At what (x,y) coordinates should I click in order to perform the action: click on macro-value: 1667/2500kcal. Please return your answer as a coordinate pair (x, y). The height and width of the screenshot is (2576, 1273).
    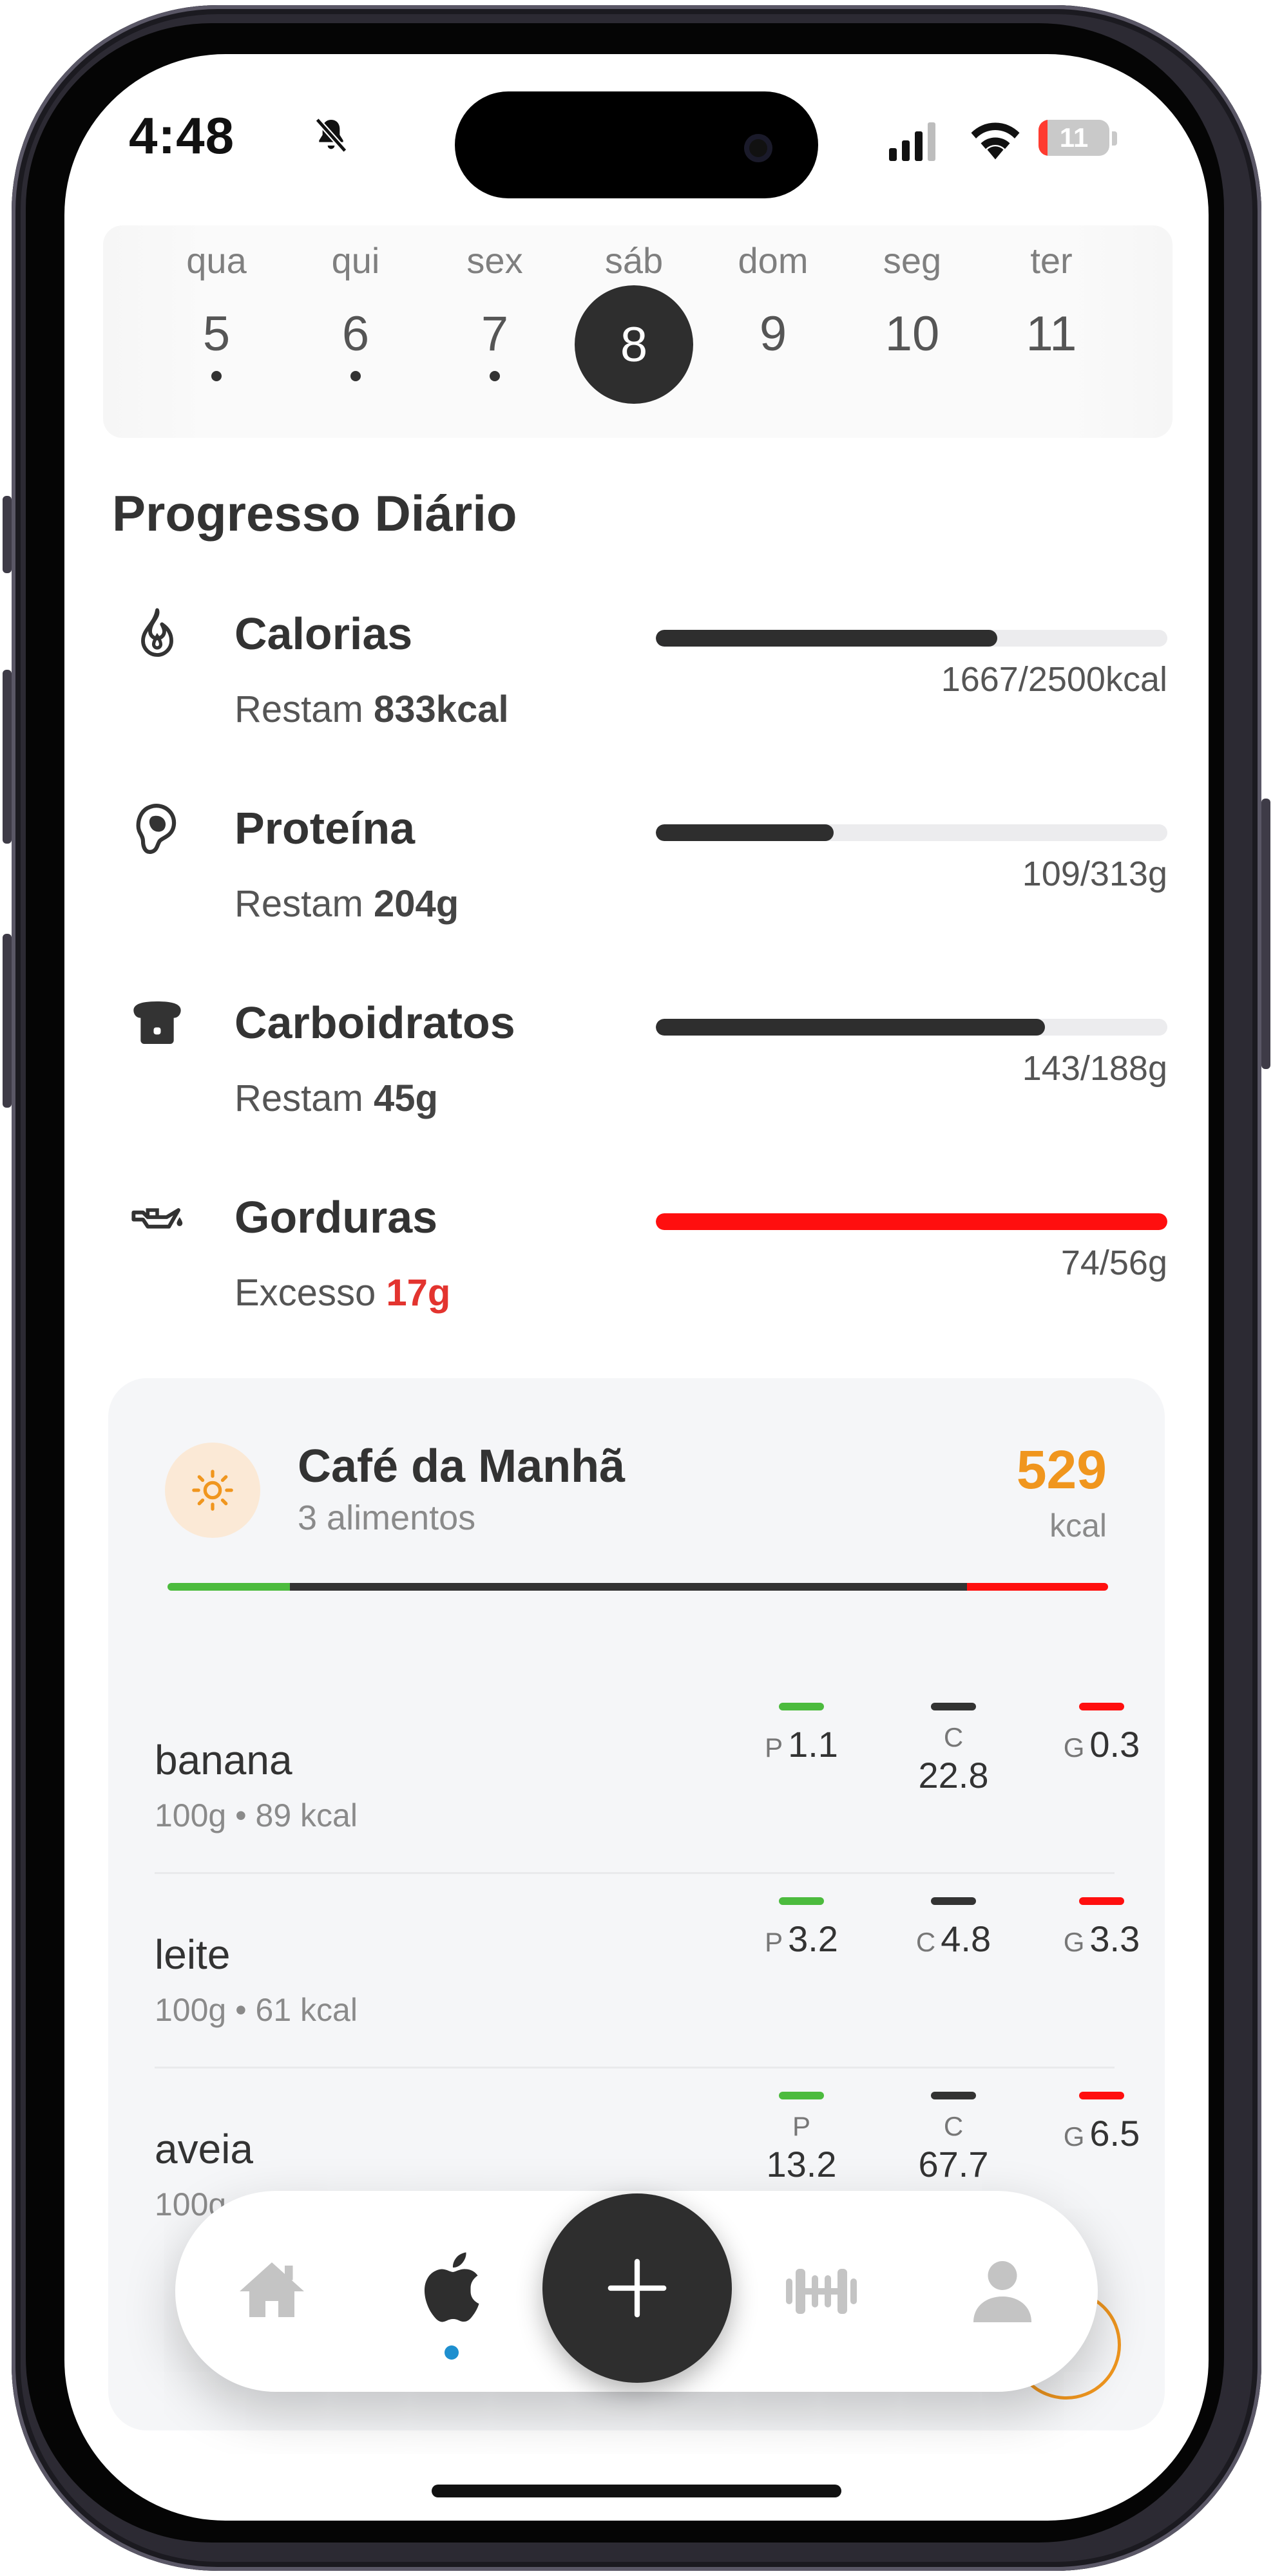
    Looking at the image, I should click on (1054, 680).